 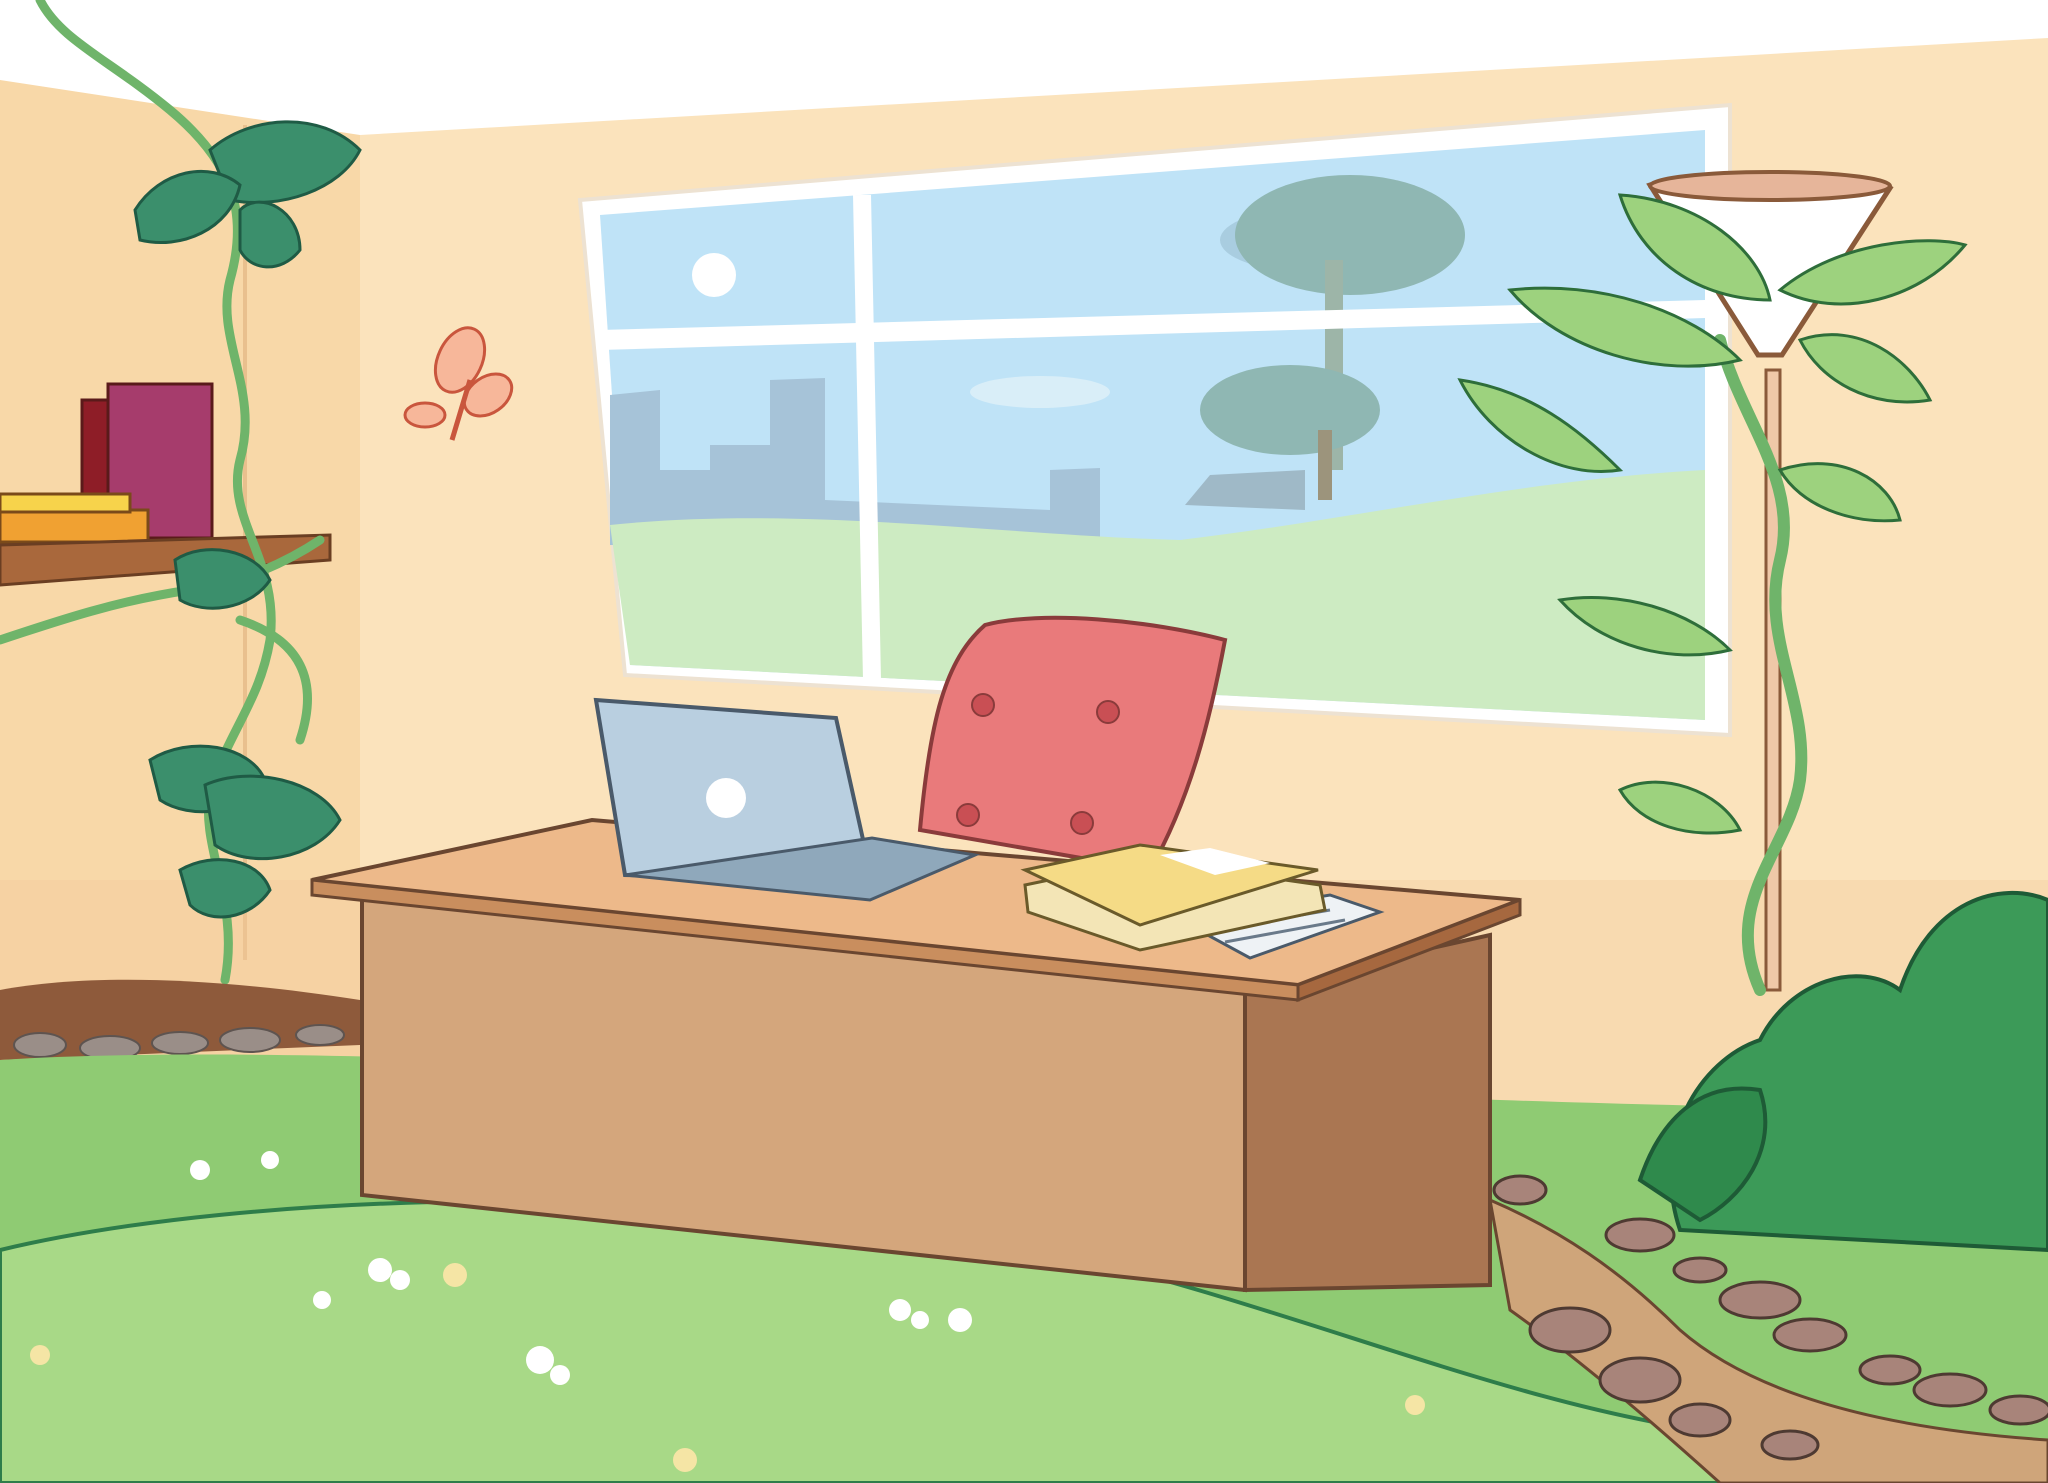 I want to click on laptop-logo, so click(x=726, y=798).